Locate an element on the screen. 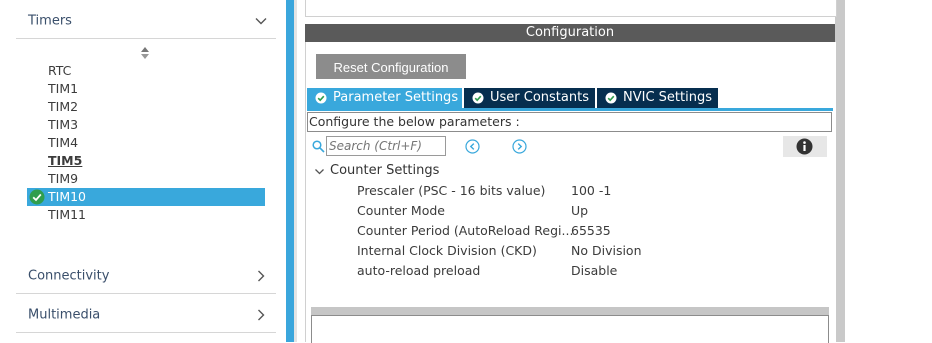 This screenshot has width=932, height=343. peripheral-item-tim4: TIM4 is located at coordinates (63, 143).